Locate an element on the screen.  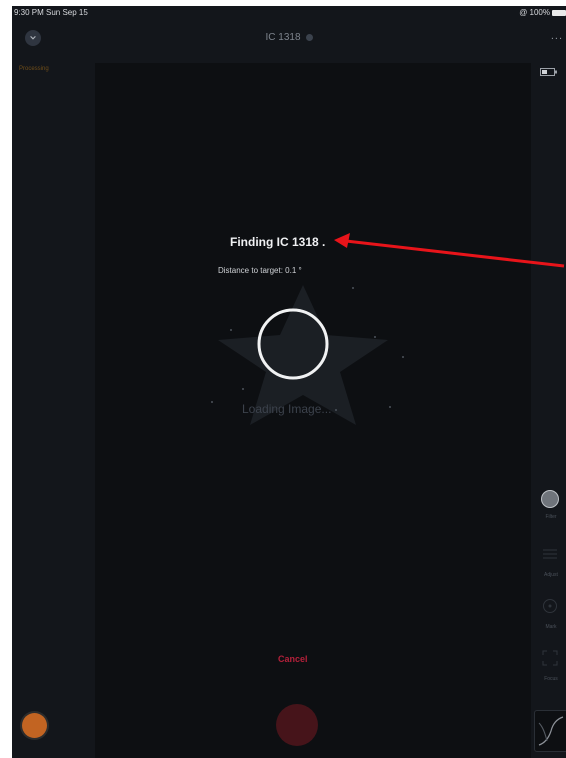
spinner-icon is located at coordinates (293, 344).